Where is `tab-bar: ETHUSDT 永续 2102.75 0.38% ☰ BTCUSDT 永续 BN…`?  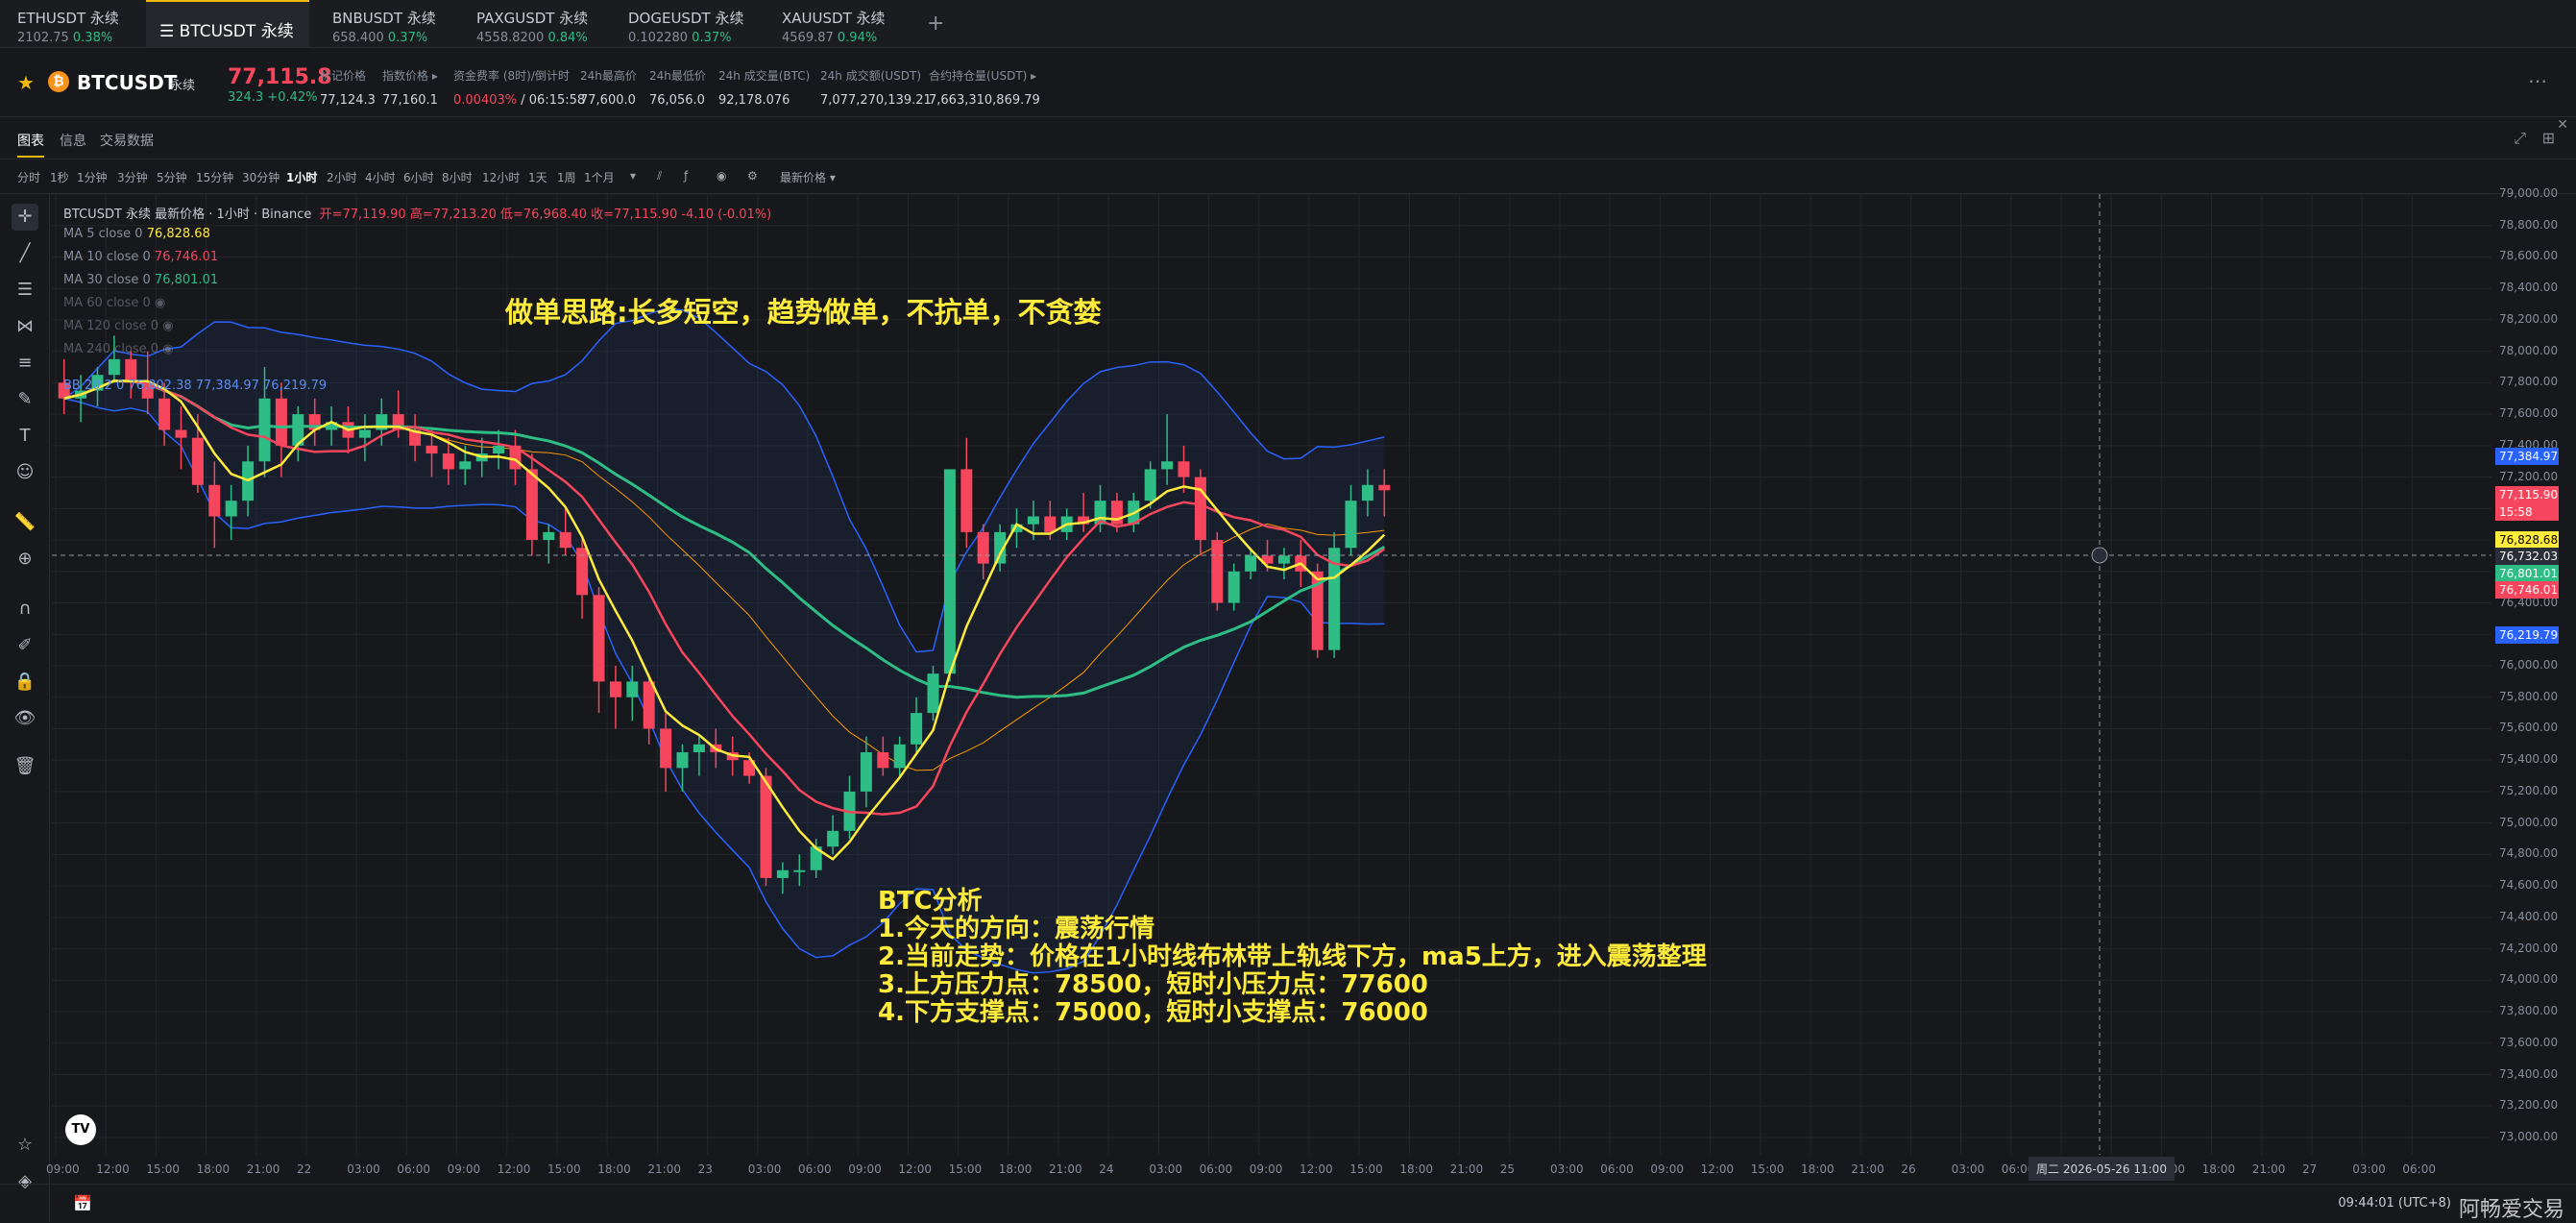
tab-bar: ETHUSDT 永续 2102.75 0.38% ☰ BTCUSDT 永续 BN… is located at coordinates (1288, 24).